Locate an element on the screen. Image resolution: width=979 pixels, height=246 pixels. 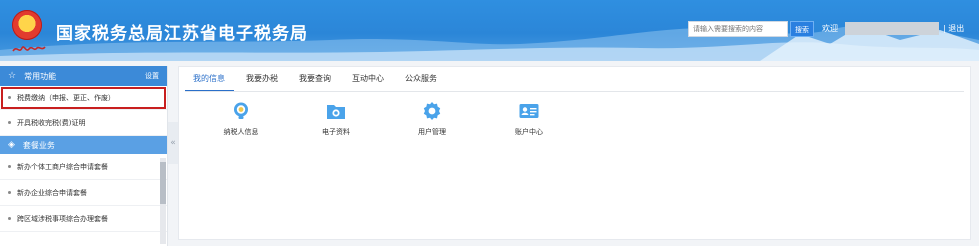
app-label: 电子资料 is located at coordinates (336, 132).